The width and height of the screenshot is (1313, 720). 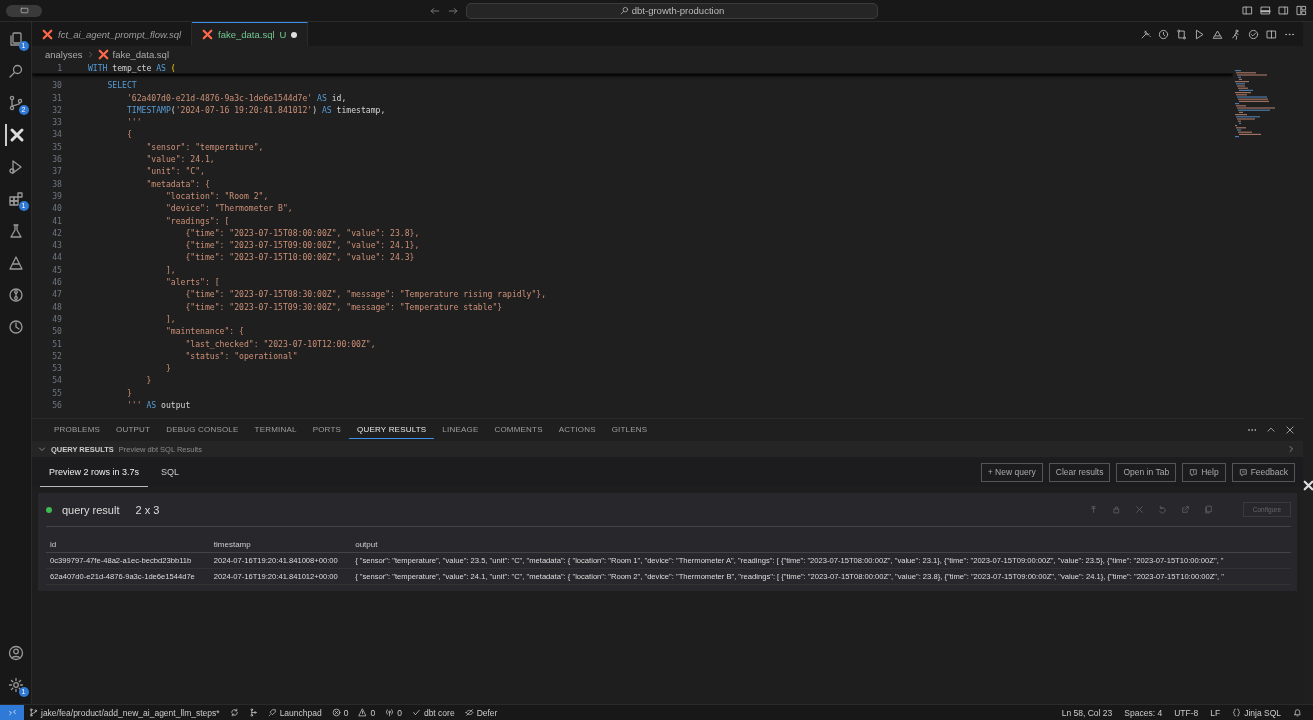 I want to click on toolbar-button: Help, so click(x=1204, y=472).